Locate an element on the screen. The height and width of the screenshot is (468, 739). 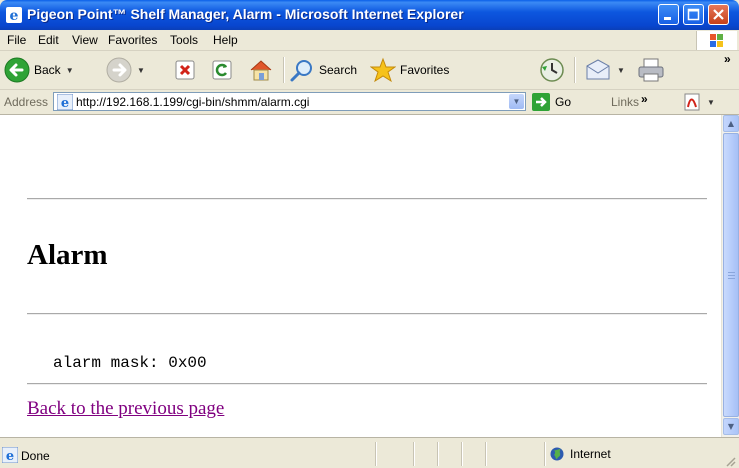
stop-icon is located at coordinates (185, 70).